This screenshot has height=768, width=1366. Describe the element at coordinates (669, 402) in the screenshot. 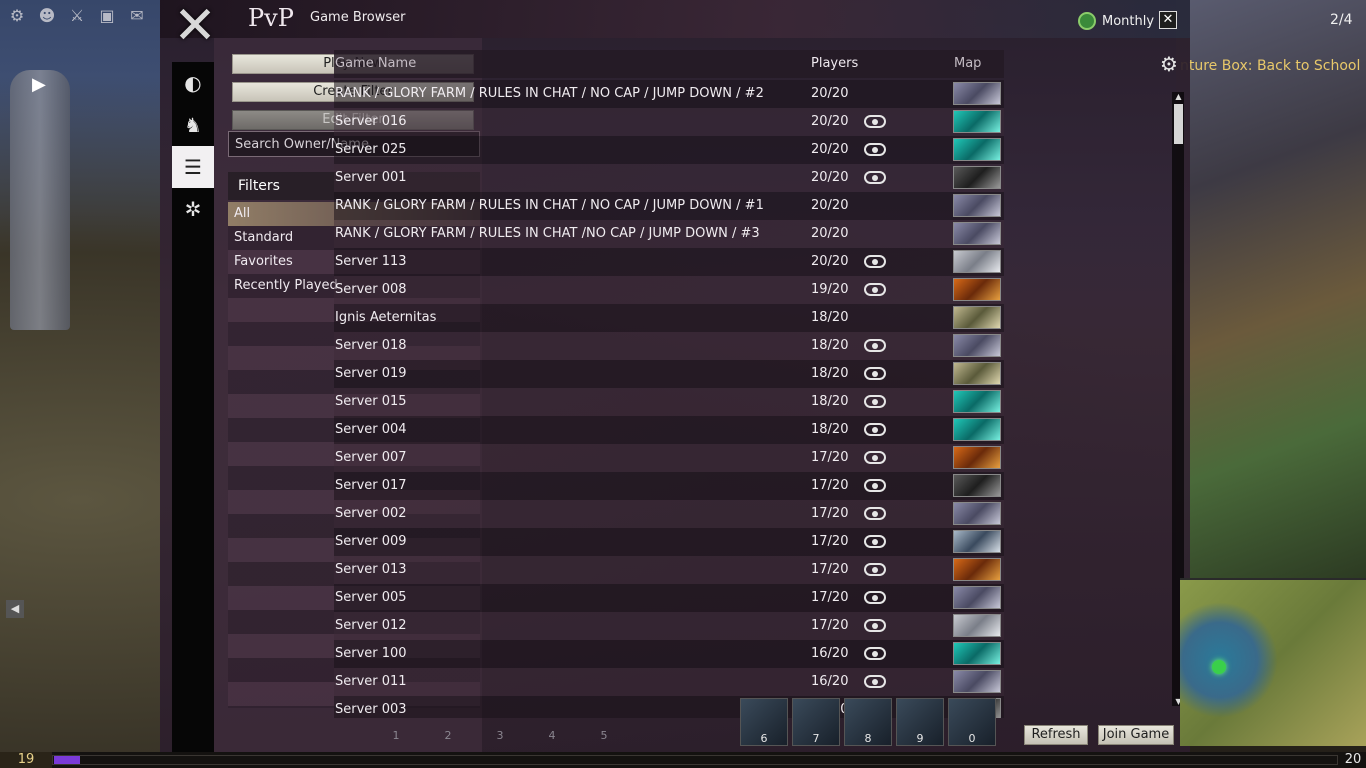

I see `table-row: Server 015 18/20` at that location.